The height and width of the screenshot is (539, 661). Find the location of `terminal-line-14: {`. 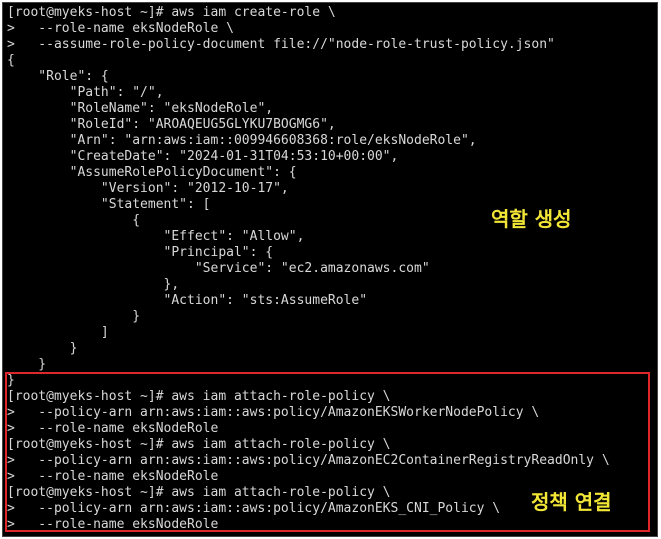

terminal-line-14: { is located at coordinates (74, 220).